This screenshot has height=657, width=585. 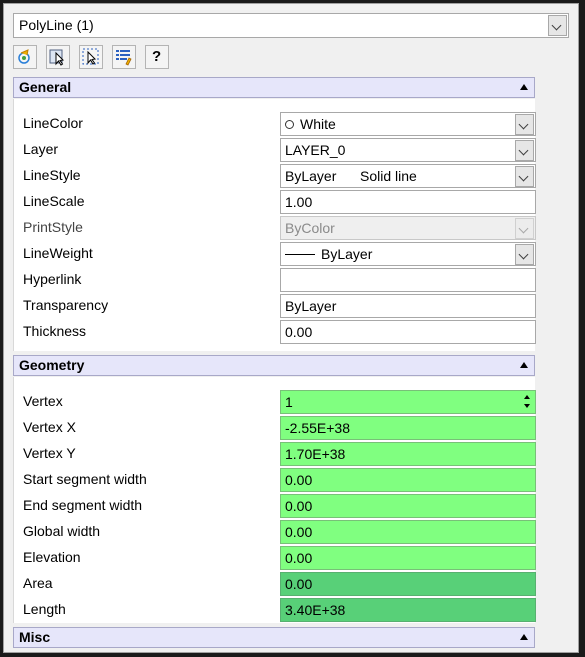 I want to click on transparency-input: ByLayer, so click(x=408, y=306).